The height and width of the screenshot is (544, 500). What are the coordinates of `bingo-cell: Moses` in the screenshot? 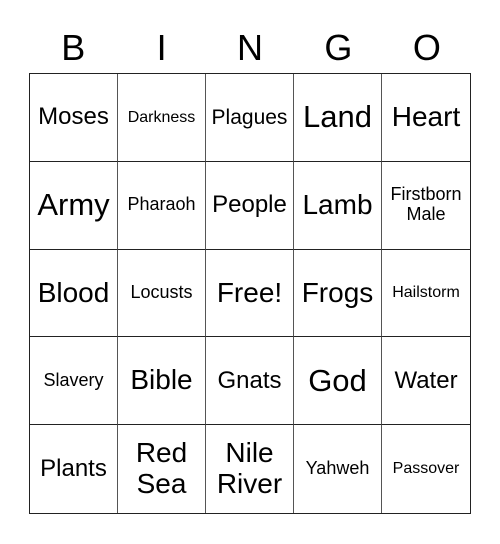 It's located at (74, 118).